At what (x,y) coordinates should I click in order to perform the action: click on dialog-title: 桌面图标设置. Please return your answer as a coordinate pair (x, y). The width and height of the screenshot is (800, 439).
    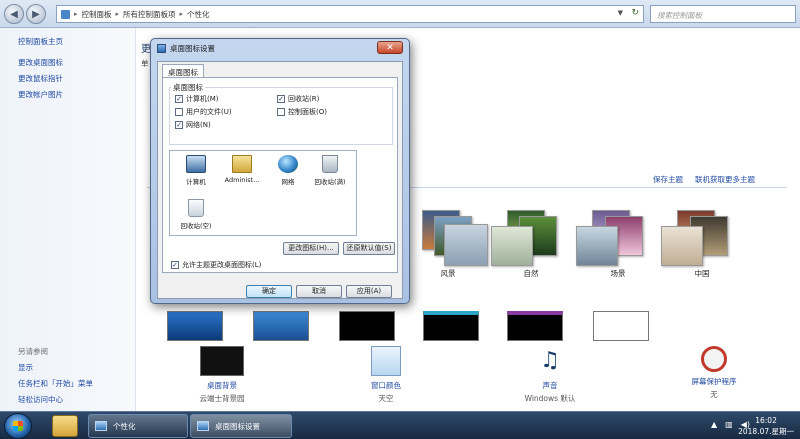
    Looking at the image, I should click on (192, 48).